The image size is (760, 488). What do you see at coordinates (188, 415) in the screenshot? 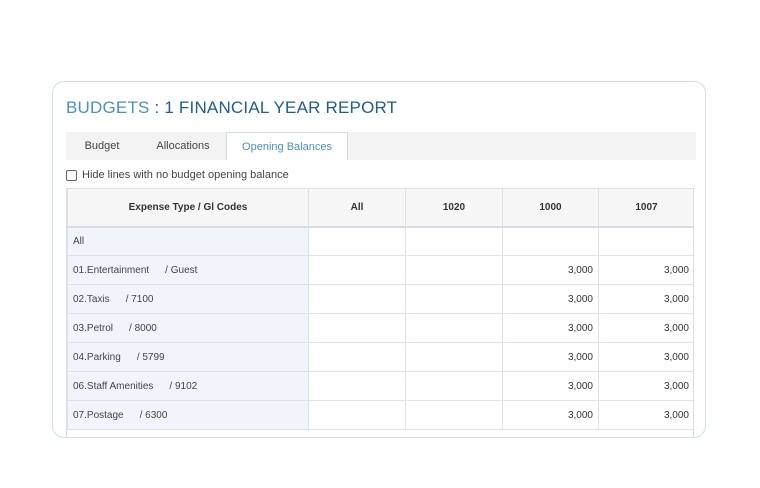
I see `expense-type-cell: 07.Postage/ 6300` at bounding box center [188, 415].